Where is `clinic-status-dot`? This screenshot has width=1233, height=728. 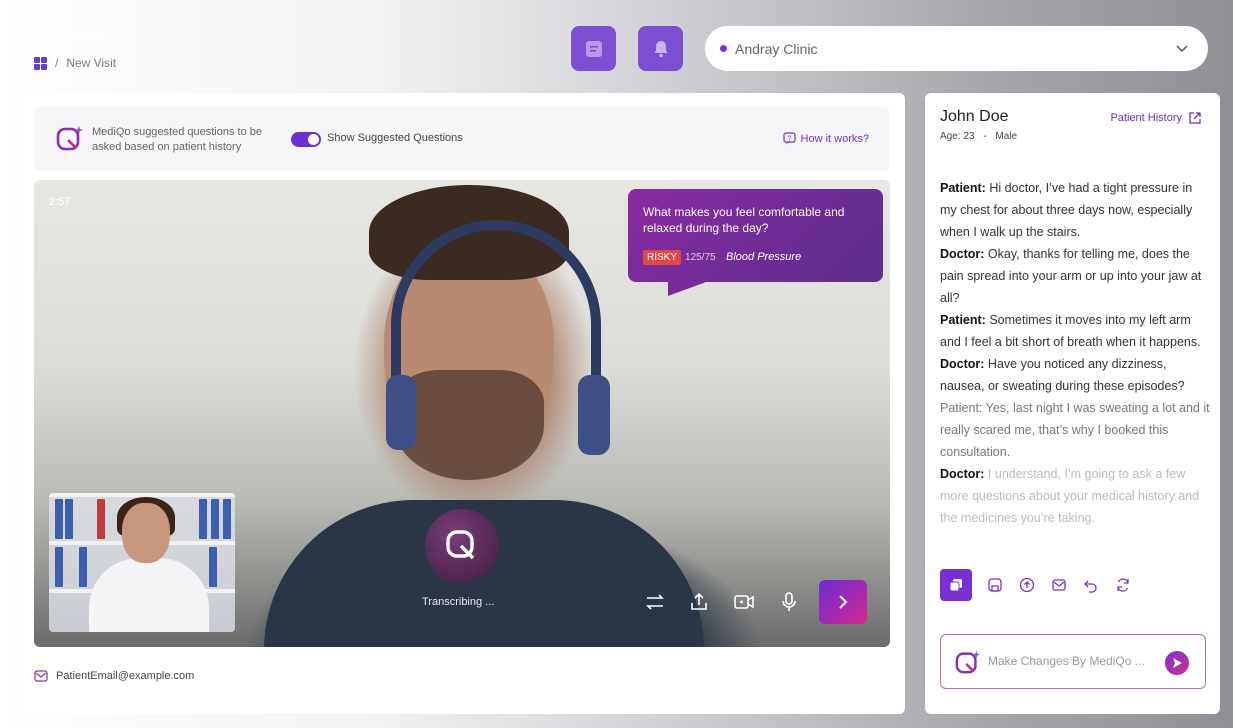
clinic-status-dot is located at coordinates (723, 48).